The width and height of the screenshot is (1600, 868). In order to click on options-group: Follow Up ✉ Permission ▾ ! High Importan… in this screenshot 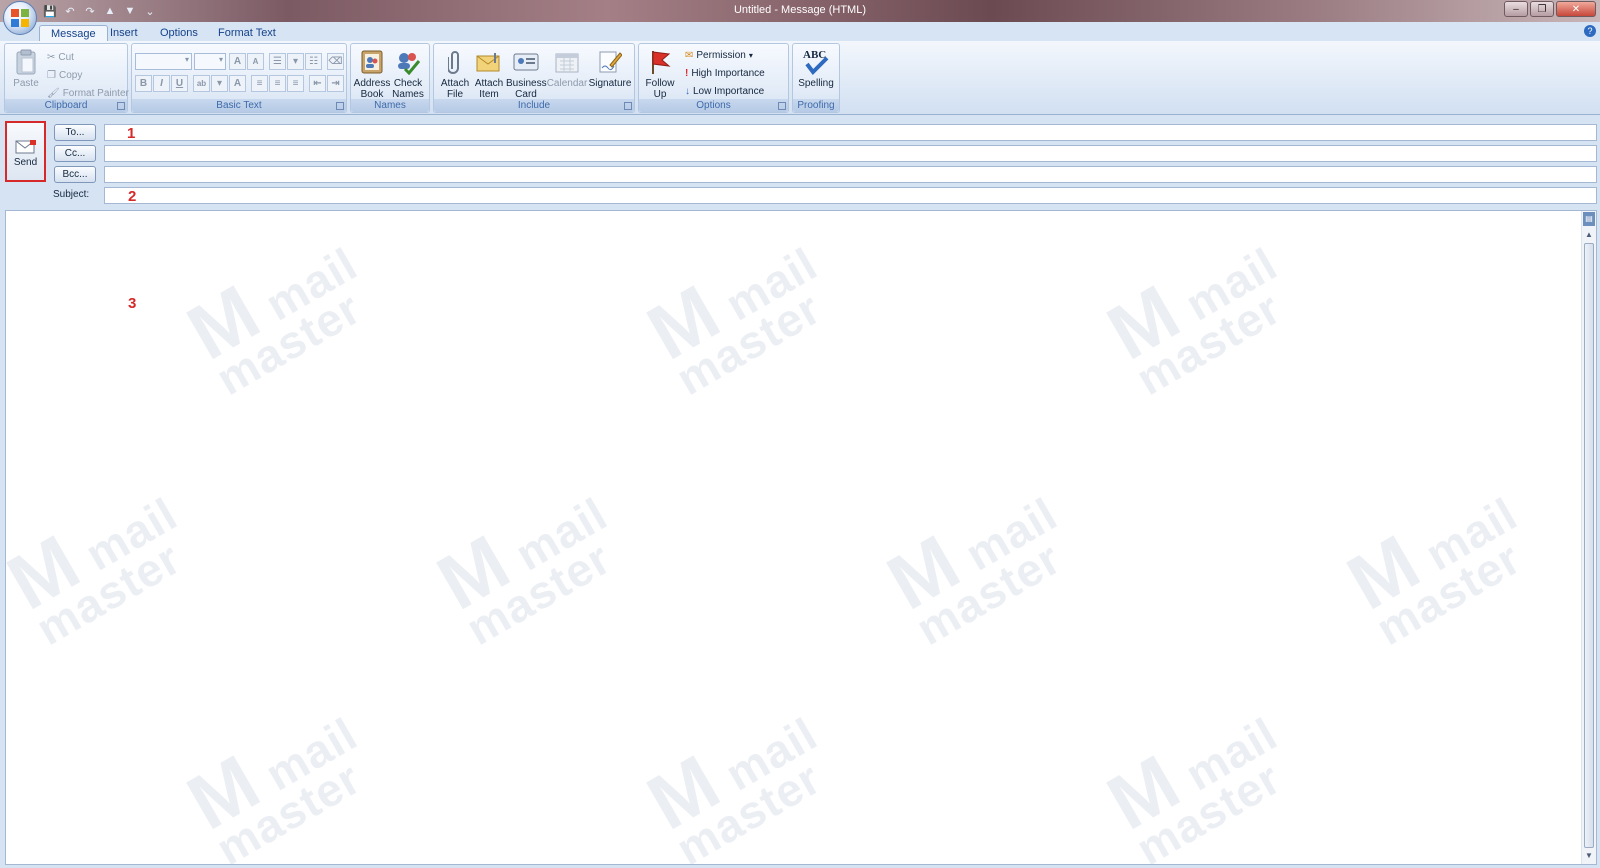, I will do `click(713, 78)`.